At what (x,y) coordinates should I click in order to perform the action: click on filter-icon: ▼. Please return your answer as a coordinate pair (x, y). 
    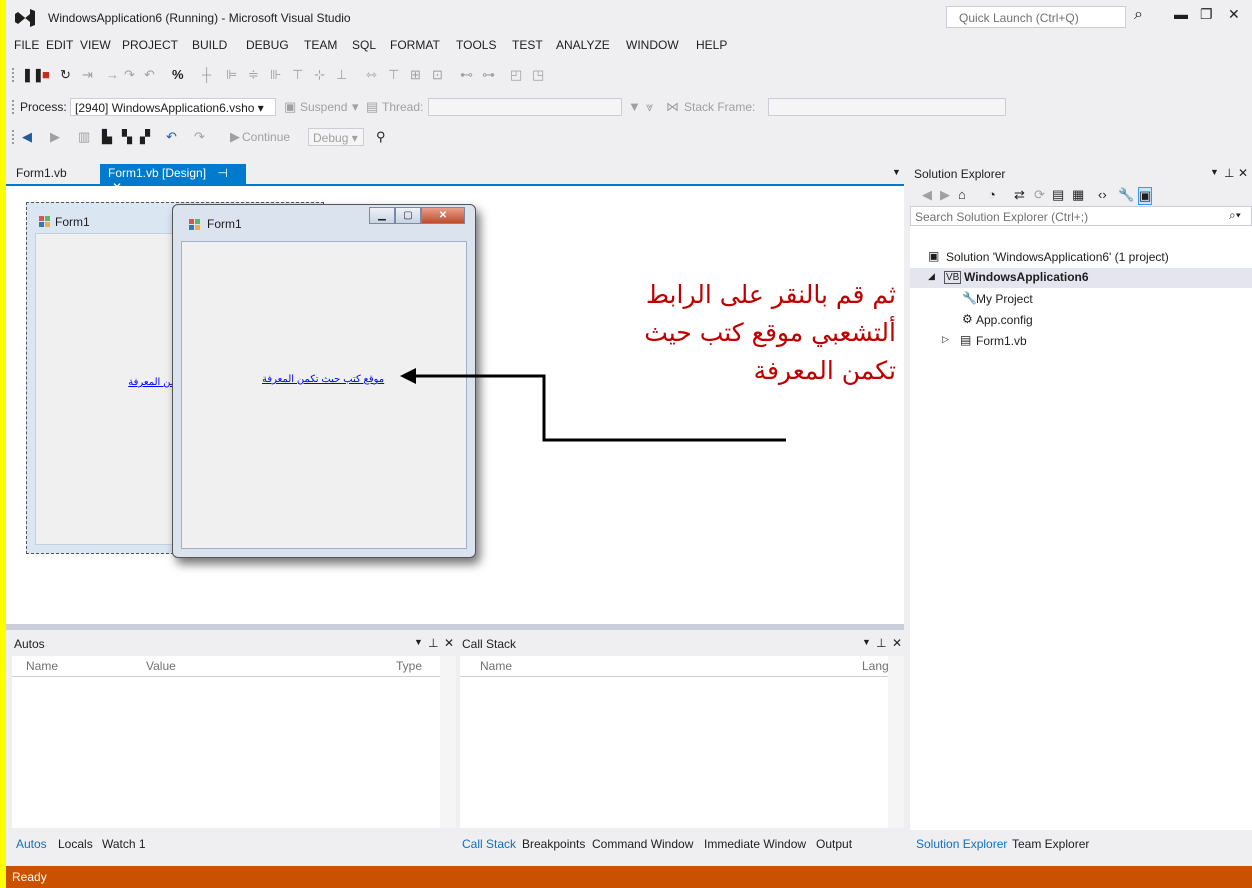
    Looking at the image, I should click on (634, 106).